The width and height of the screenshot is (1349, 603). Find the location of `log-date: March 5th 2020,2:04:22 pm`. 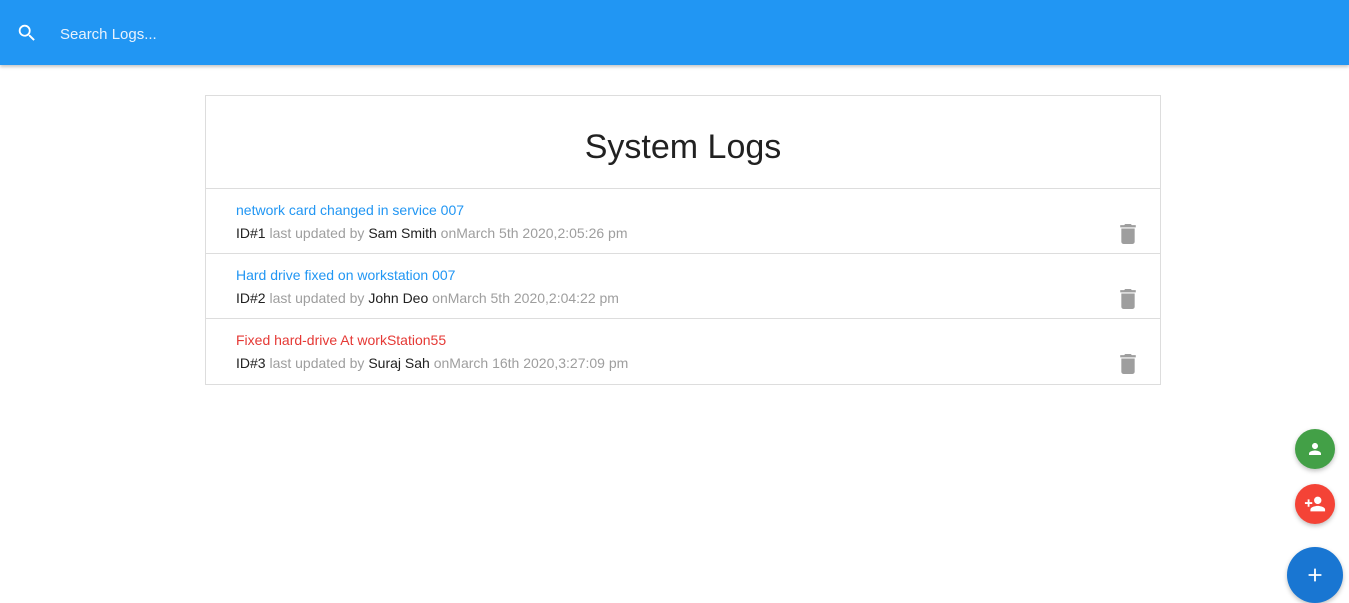

log-date: March 5th 2020,2:04:22 pm is located at coordinates (533, 298).